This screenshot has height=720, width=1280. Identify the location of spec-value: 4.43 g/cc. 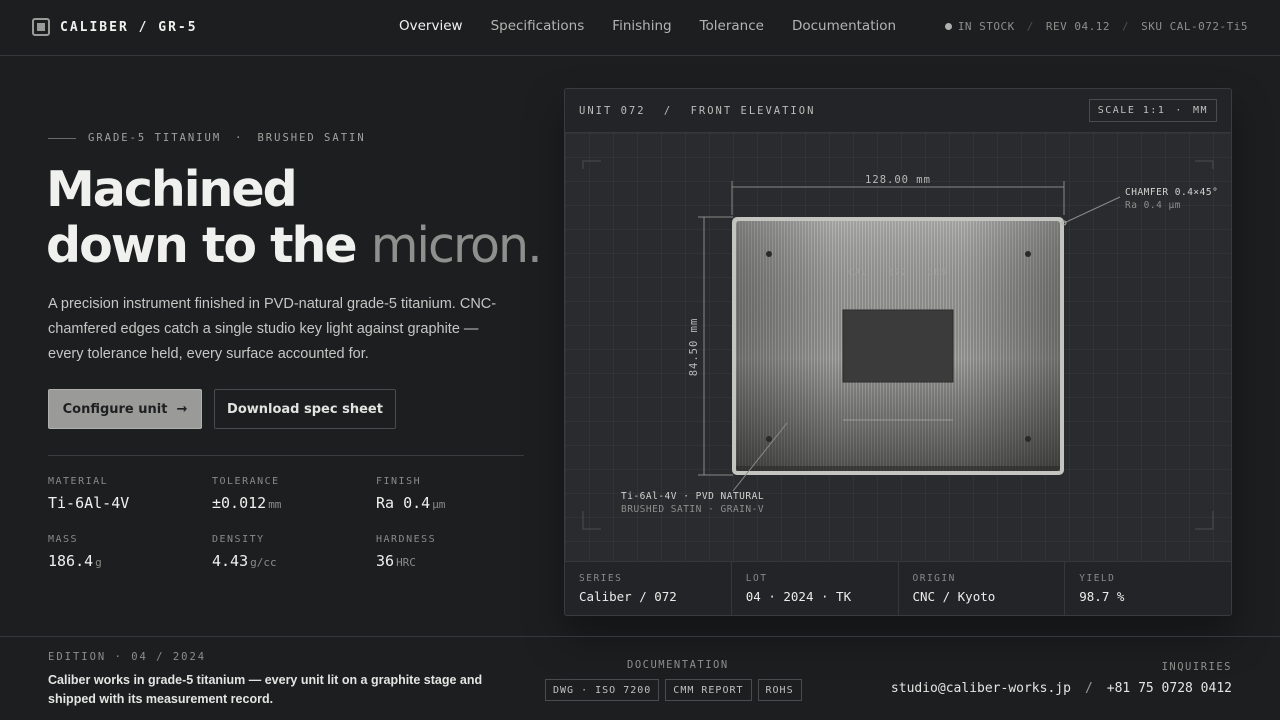
(244, 561).